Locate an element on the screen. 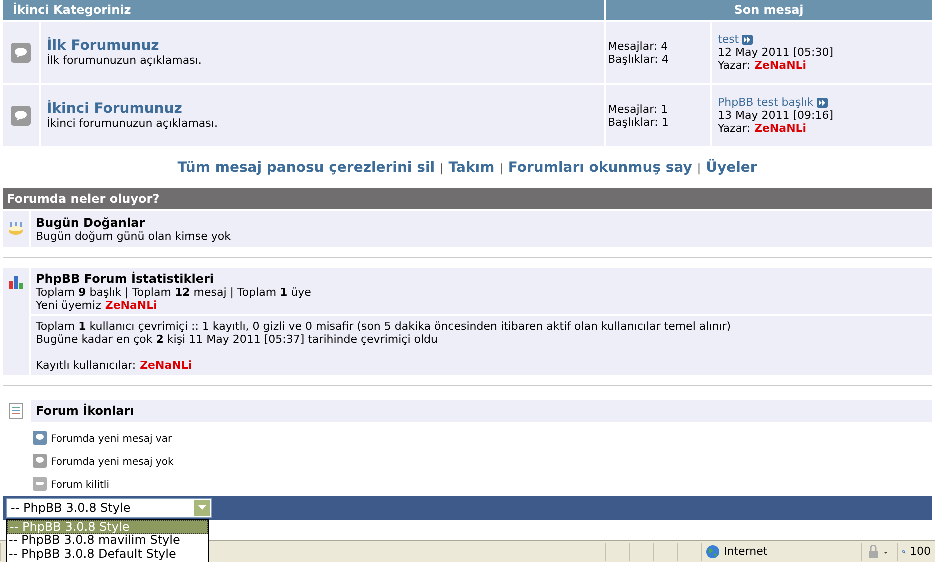  legend-label: Forumda yeni mesaj var is located at coordinates (111, 439).